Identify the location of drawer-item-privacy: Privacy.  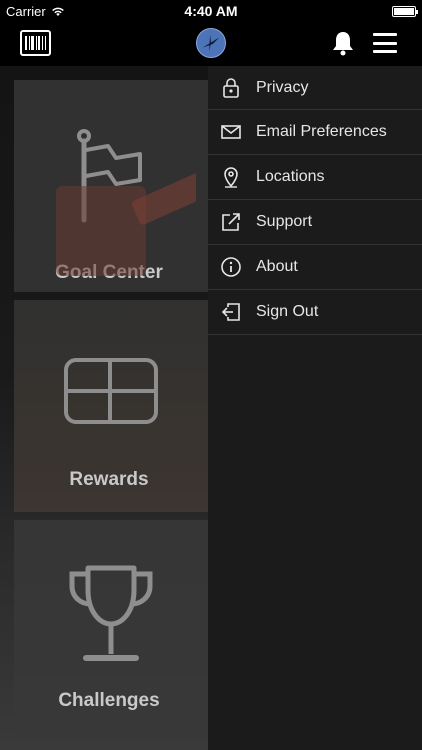
(315, 88).